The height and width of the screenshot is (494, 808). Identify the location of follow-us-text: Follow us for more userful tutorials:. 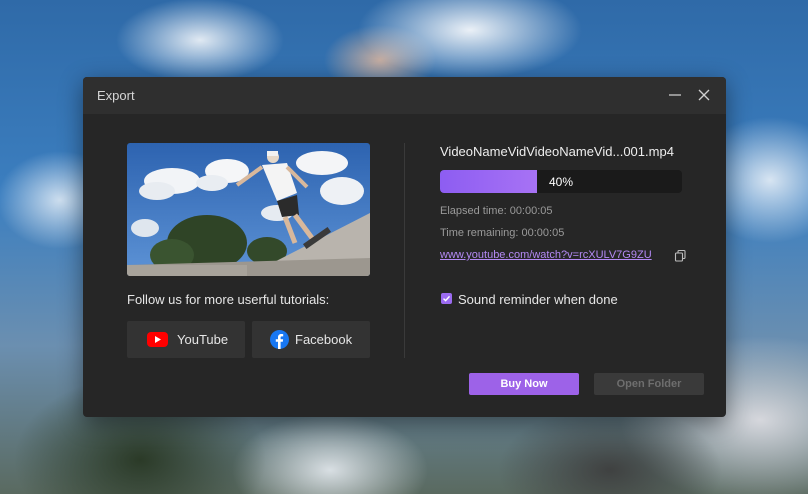
(228, 299).